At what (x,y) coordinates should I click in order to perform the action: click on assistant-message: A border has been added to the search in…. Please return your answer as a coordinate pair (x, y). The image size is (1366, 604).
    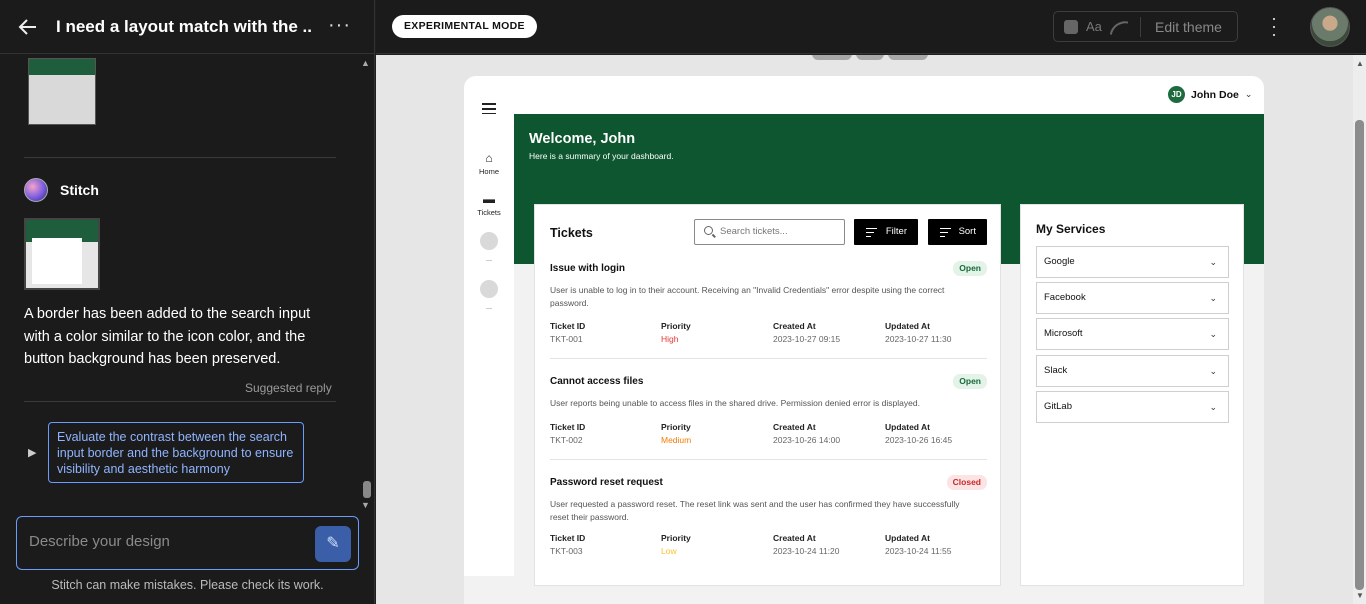
    Looking at the image, I should click on (167, 336).